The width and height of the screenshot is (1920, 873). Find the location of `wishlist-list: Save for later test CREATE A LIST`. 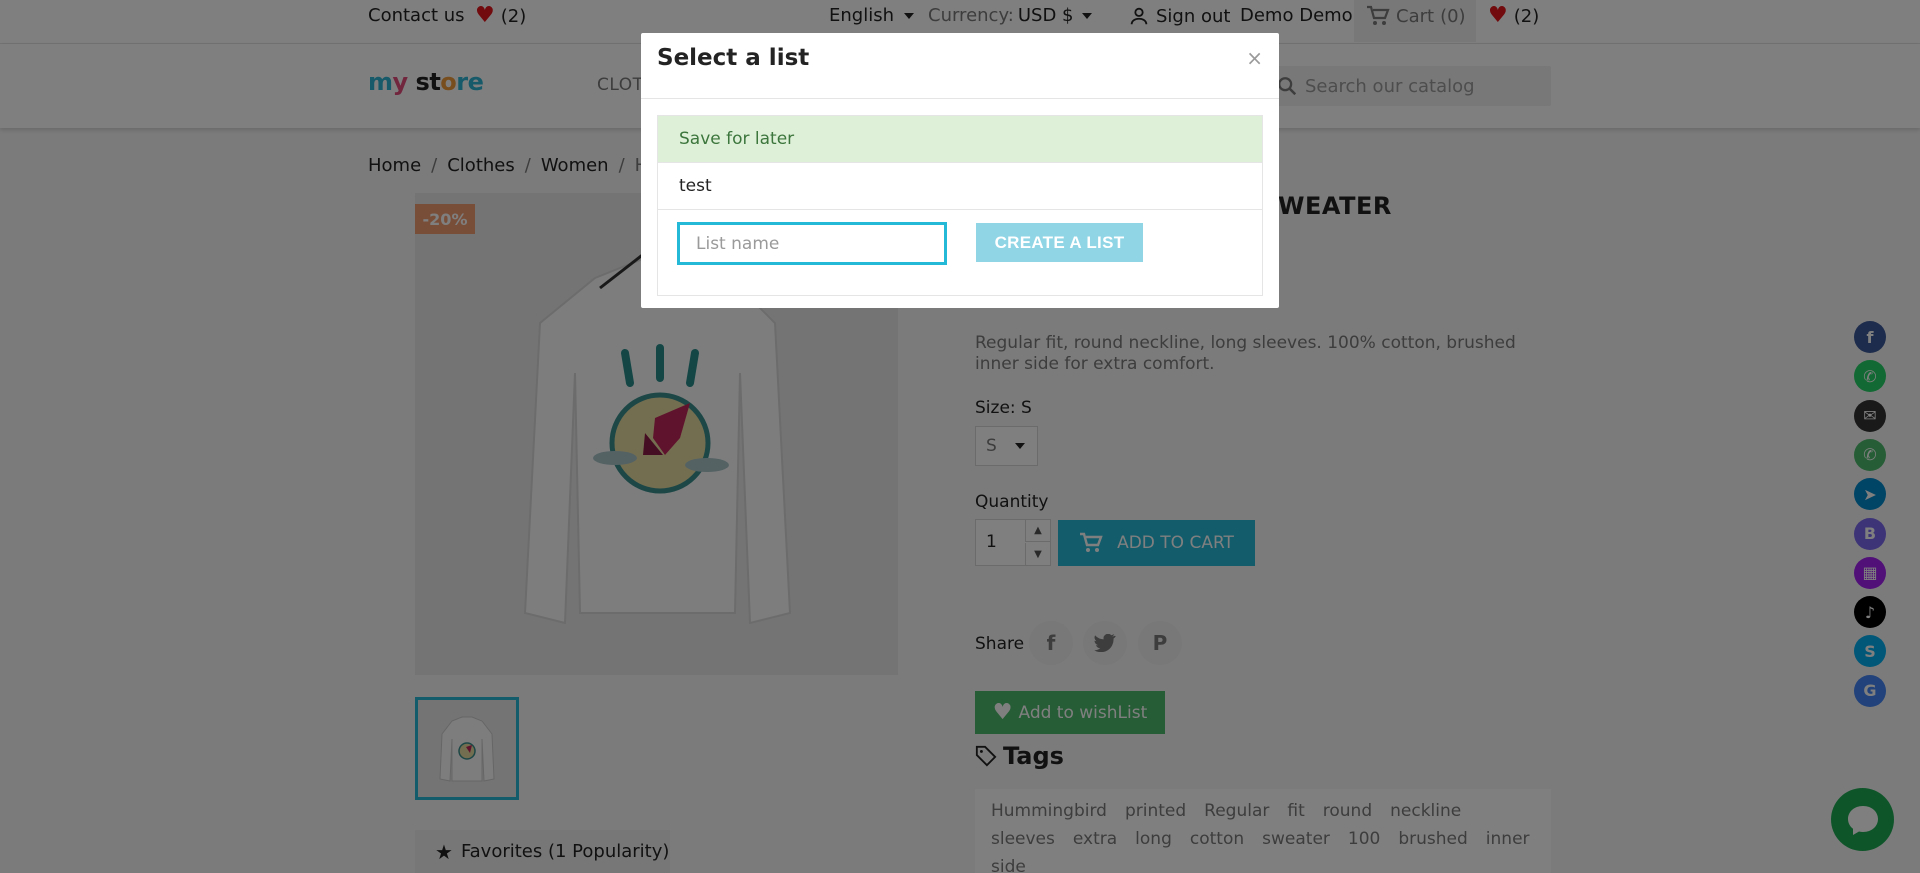

wishlist-list: Save for later test CREATE A LIST is located at coordinates (960, 205).